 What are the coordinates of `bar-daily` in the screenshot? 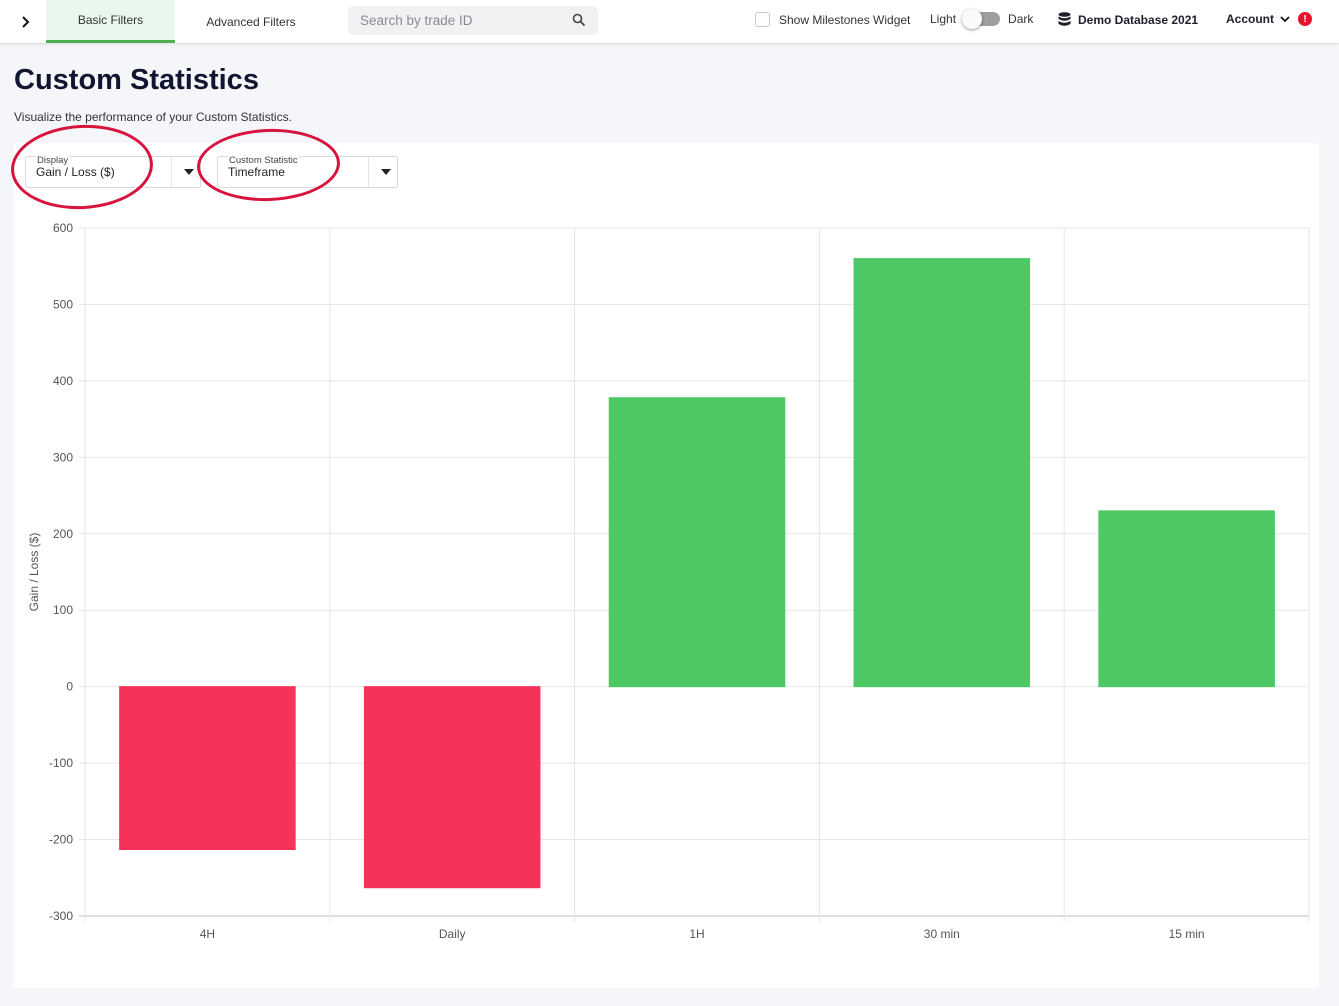 It's located at (452, 787).